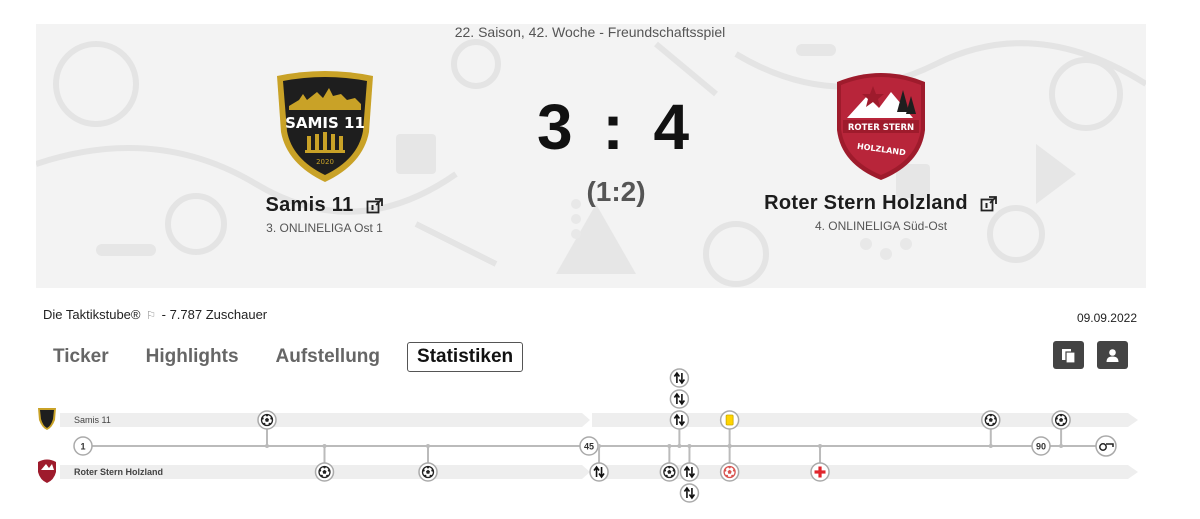  I want to click on away-team-league: 4. ONLINELIGA Süd-Ost, so click(881, 226).